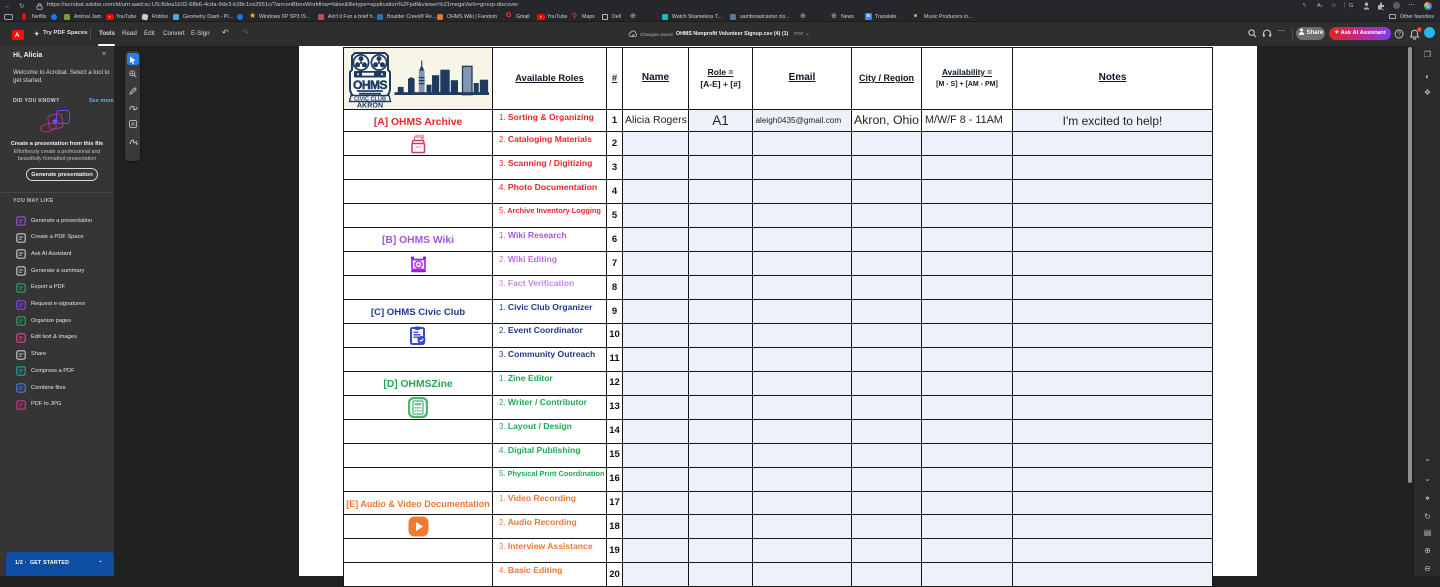  Describe the element at coordinates (370, 85) in the screenshot. I see `svg-text: OHMS` at that location.